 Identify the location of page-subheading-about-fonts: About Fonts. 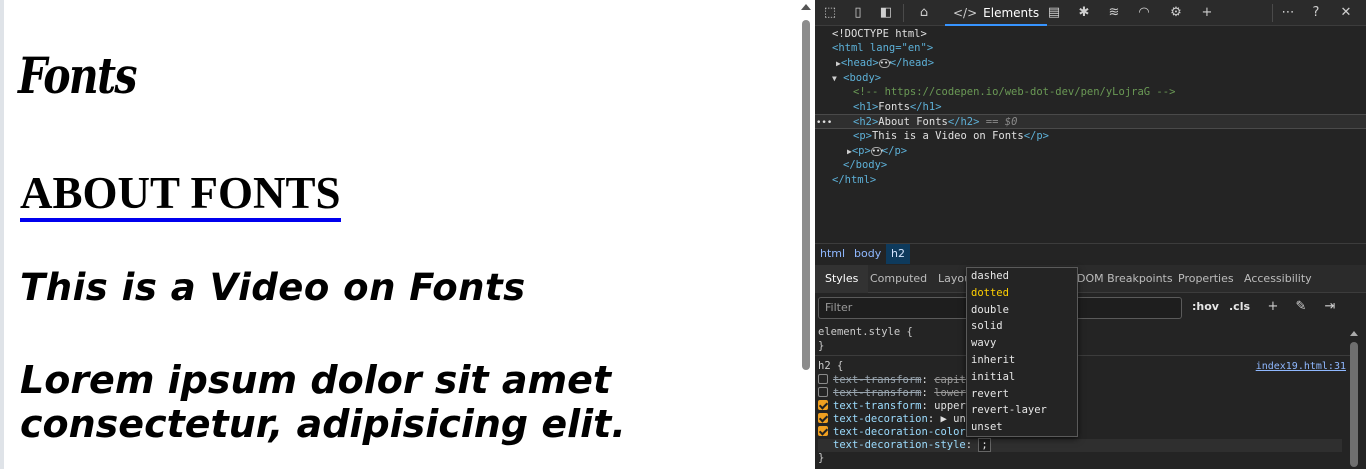
(180, 195).